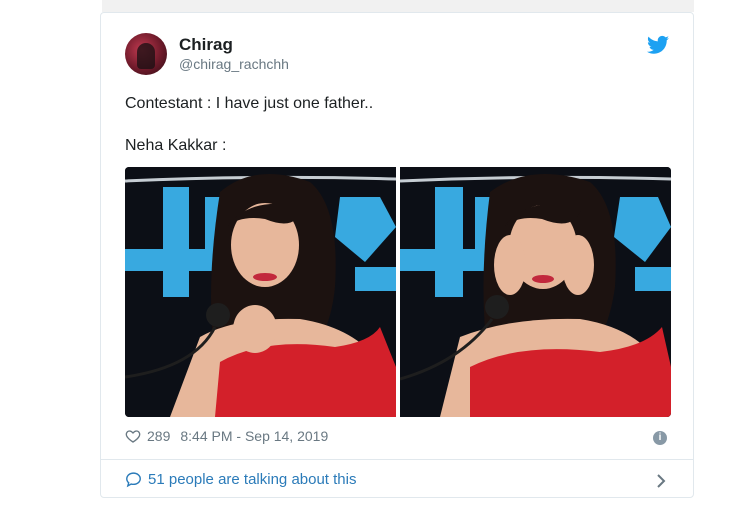  Describe the element at coordinates (234, 64) in the screenshot. I see `author-handle: @chirag_rachchh` at that location.